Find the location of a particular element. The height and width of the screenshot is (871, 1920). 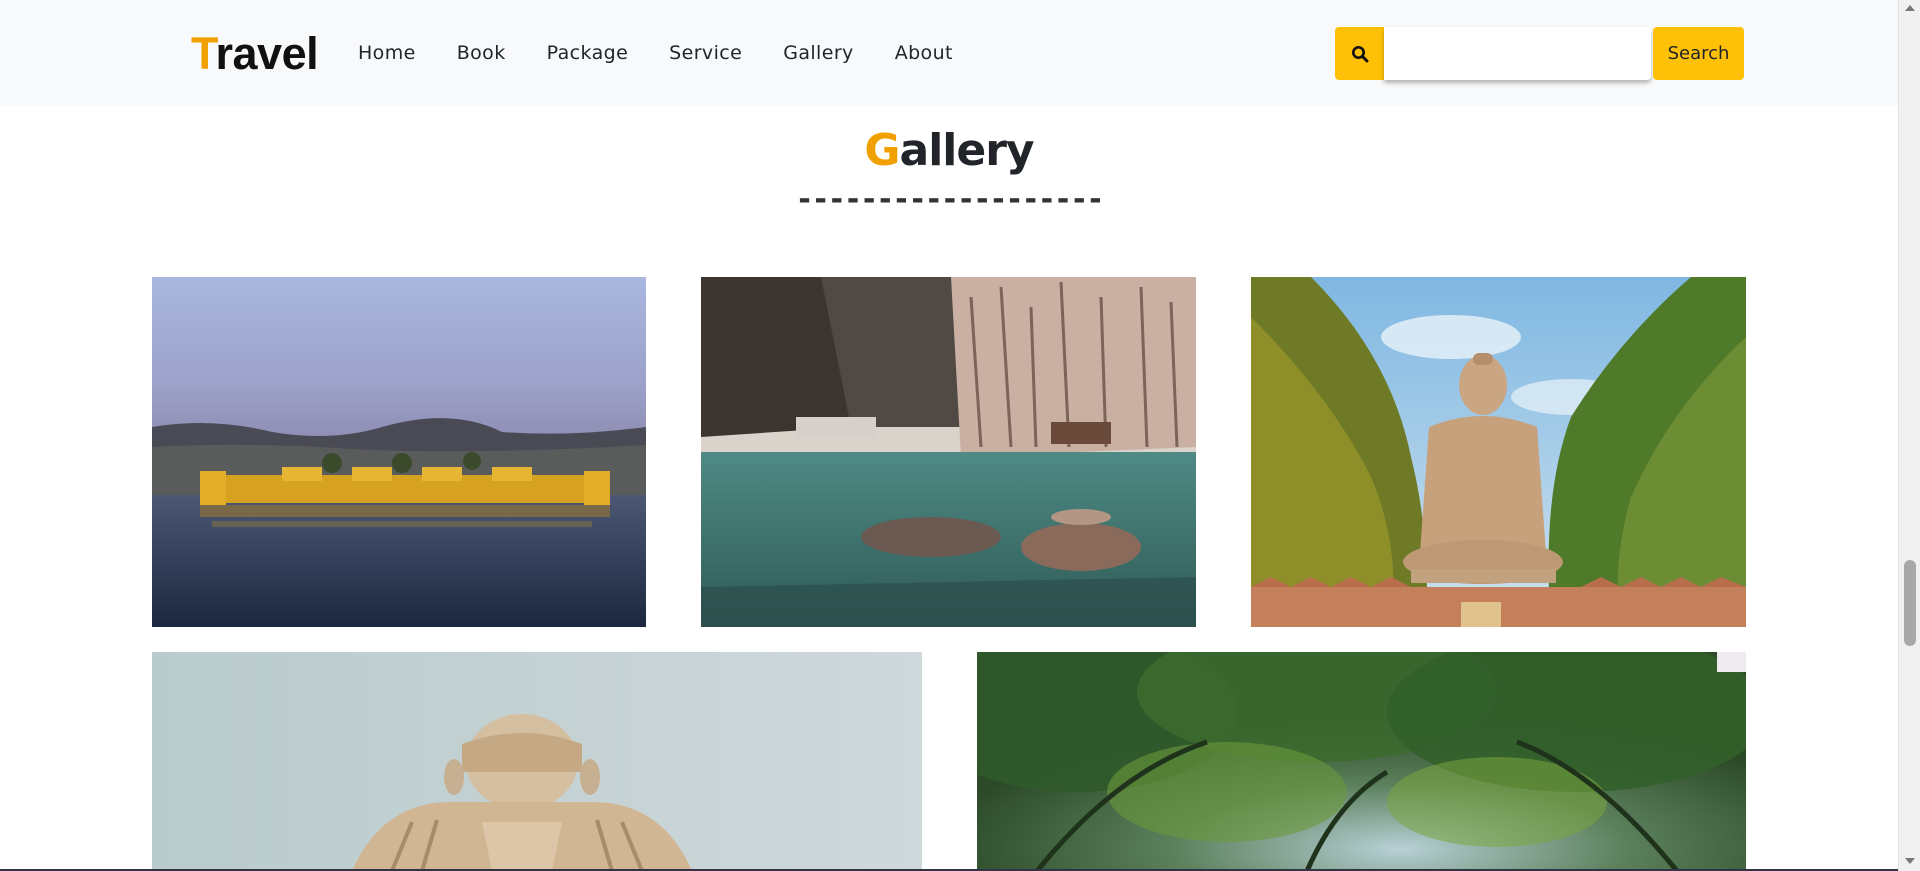

search-icon-button is located at coordinates (1359, 53).